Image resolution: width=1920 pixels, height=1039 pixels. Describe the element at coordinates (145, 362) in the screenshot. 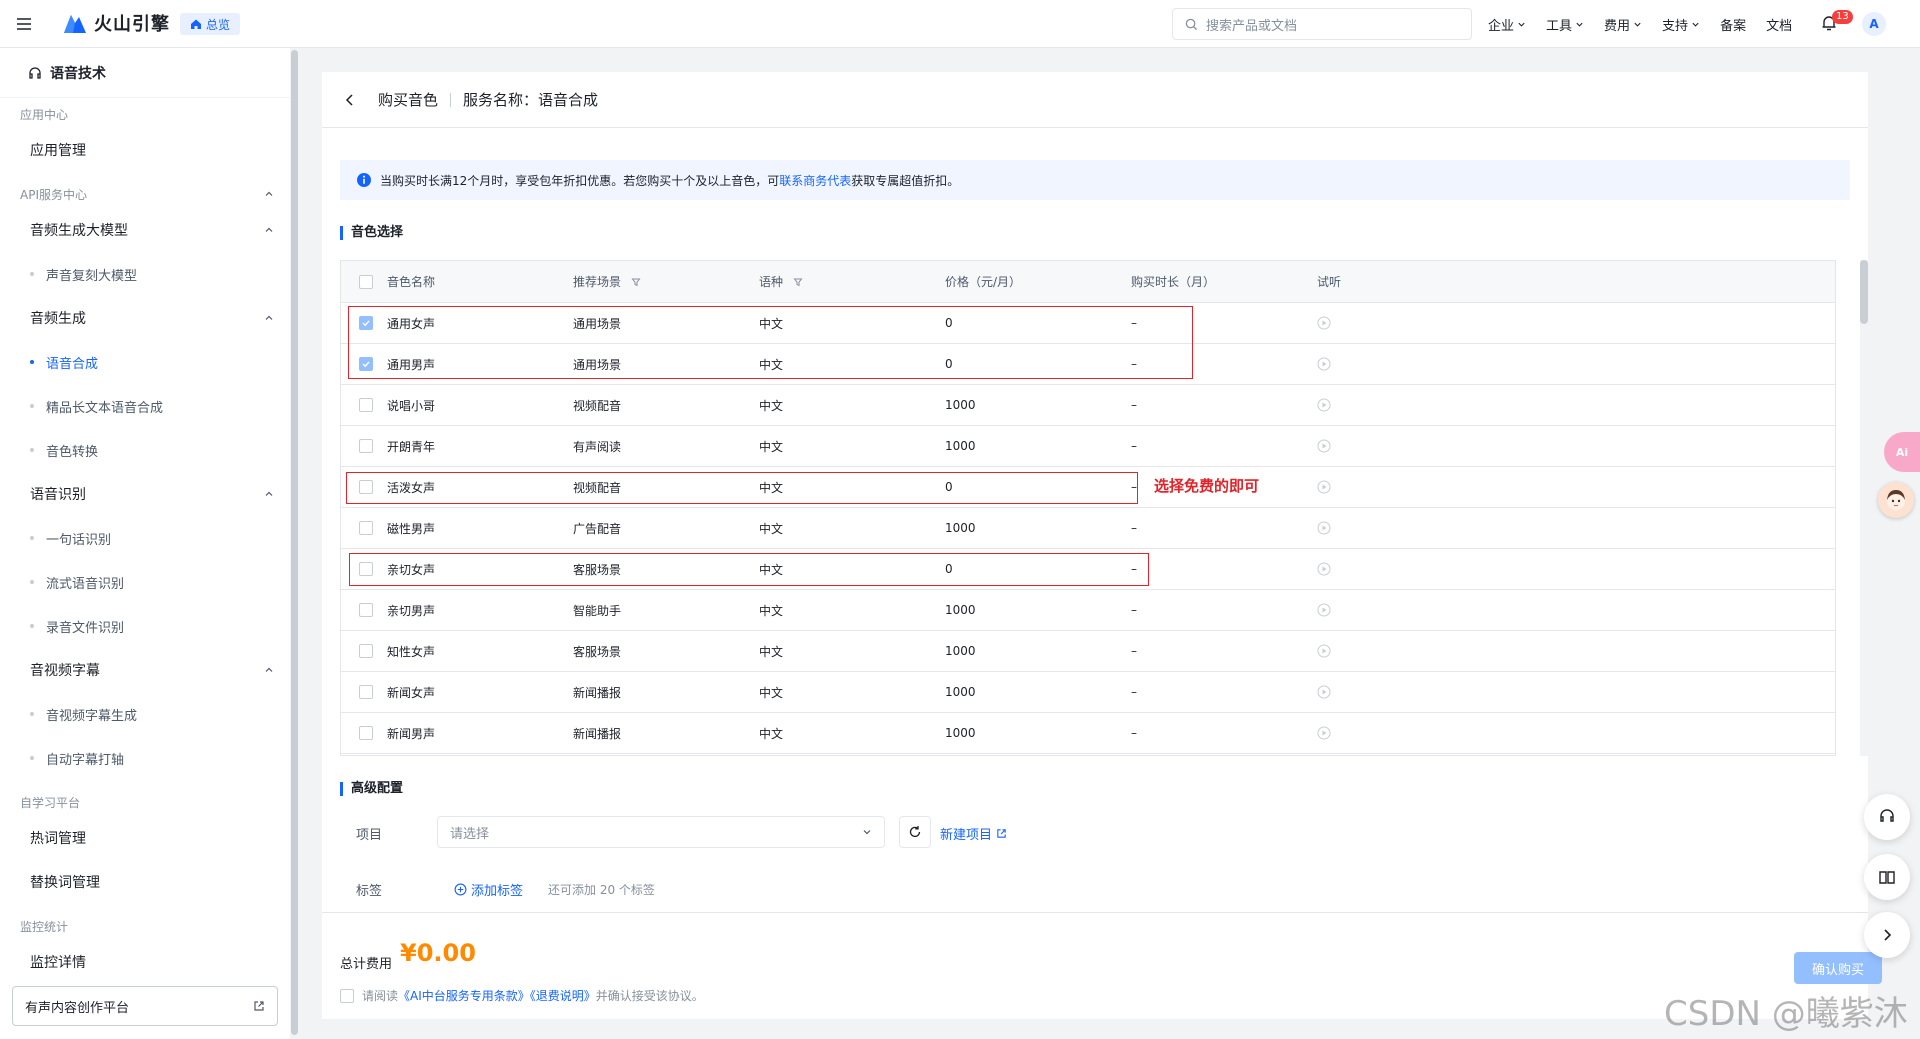

I see `sidebar-item: 语音合成` at that location.